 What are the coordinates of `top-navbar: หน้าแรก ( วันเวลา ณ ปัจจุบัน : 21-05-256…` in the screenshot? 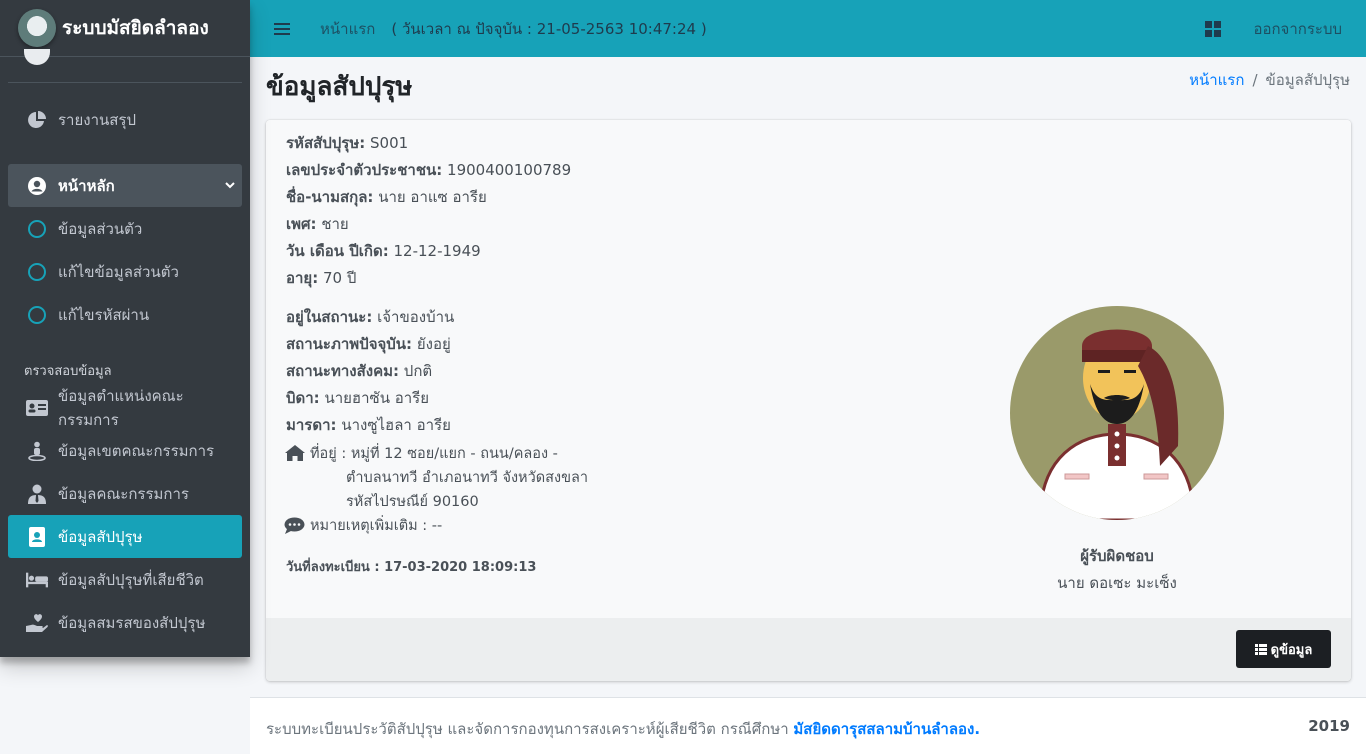 It's located at (808, 28).